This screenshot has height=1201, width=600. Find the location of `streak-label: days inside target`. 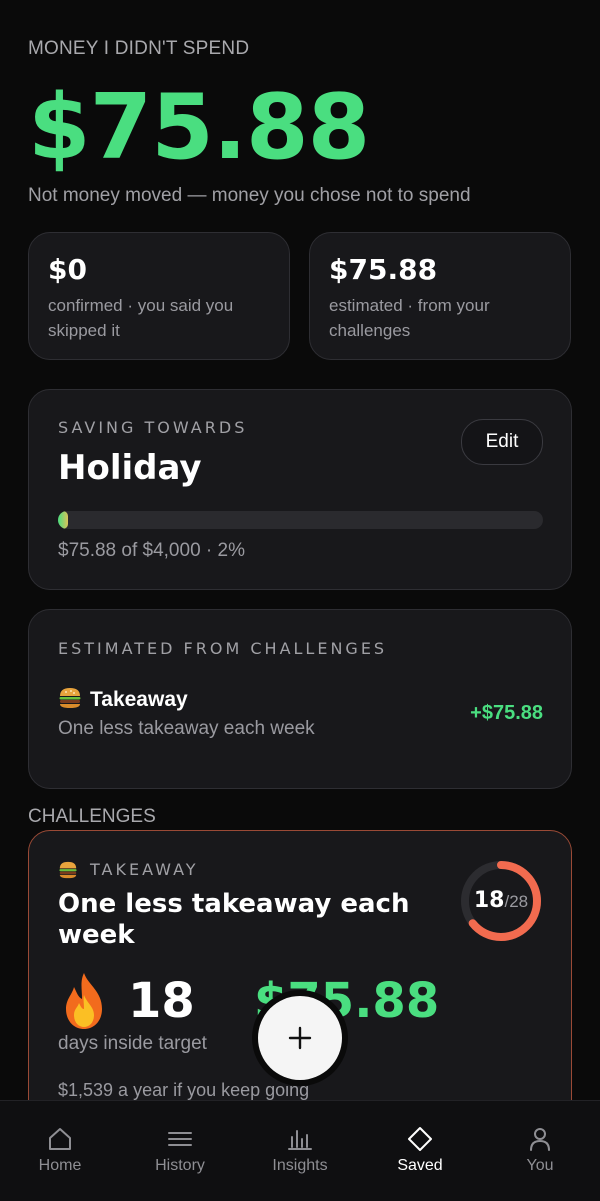

streak-label: days inside target is located at coordinates (132, 1043).